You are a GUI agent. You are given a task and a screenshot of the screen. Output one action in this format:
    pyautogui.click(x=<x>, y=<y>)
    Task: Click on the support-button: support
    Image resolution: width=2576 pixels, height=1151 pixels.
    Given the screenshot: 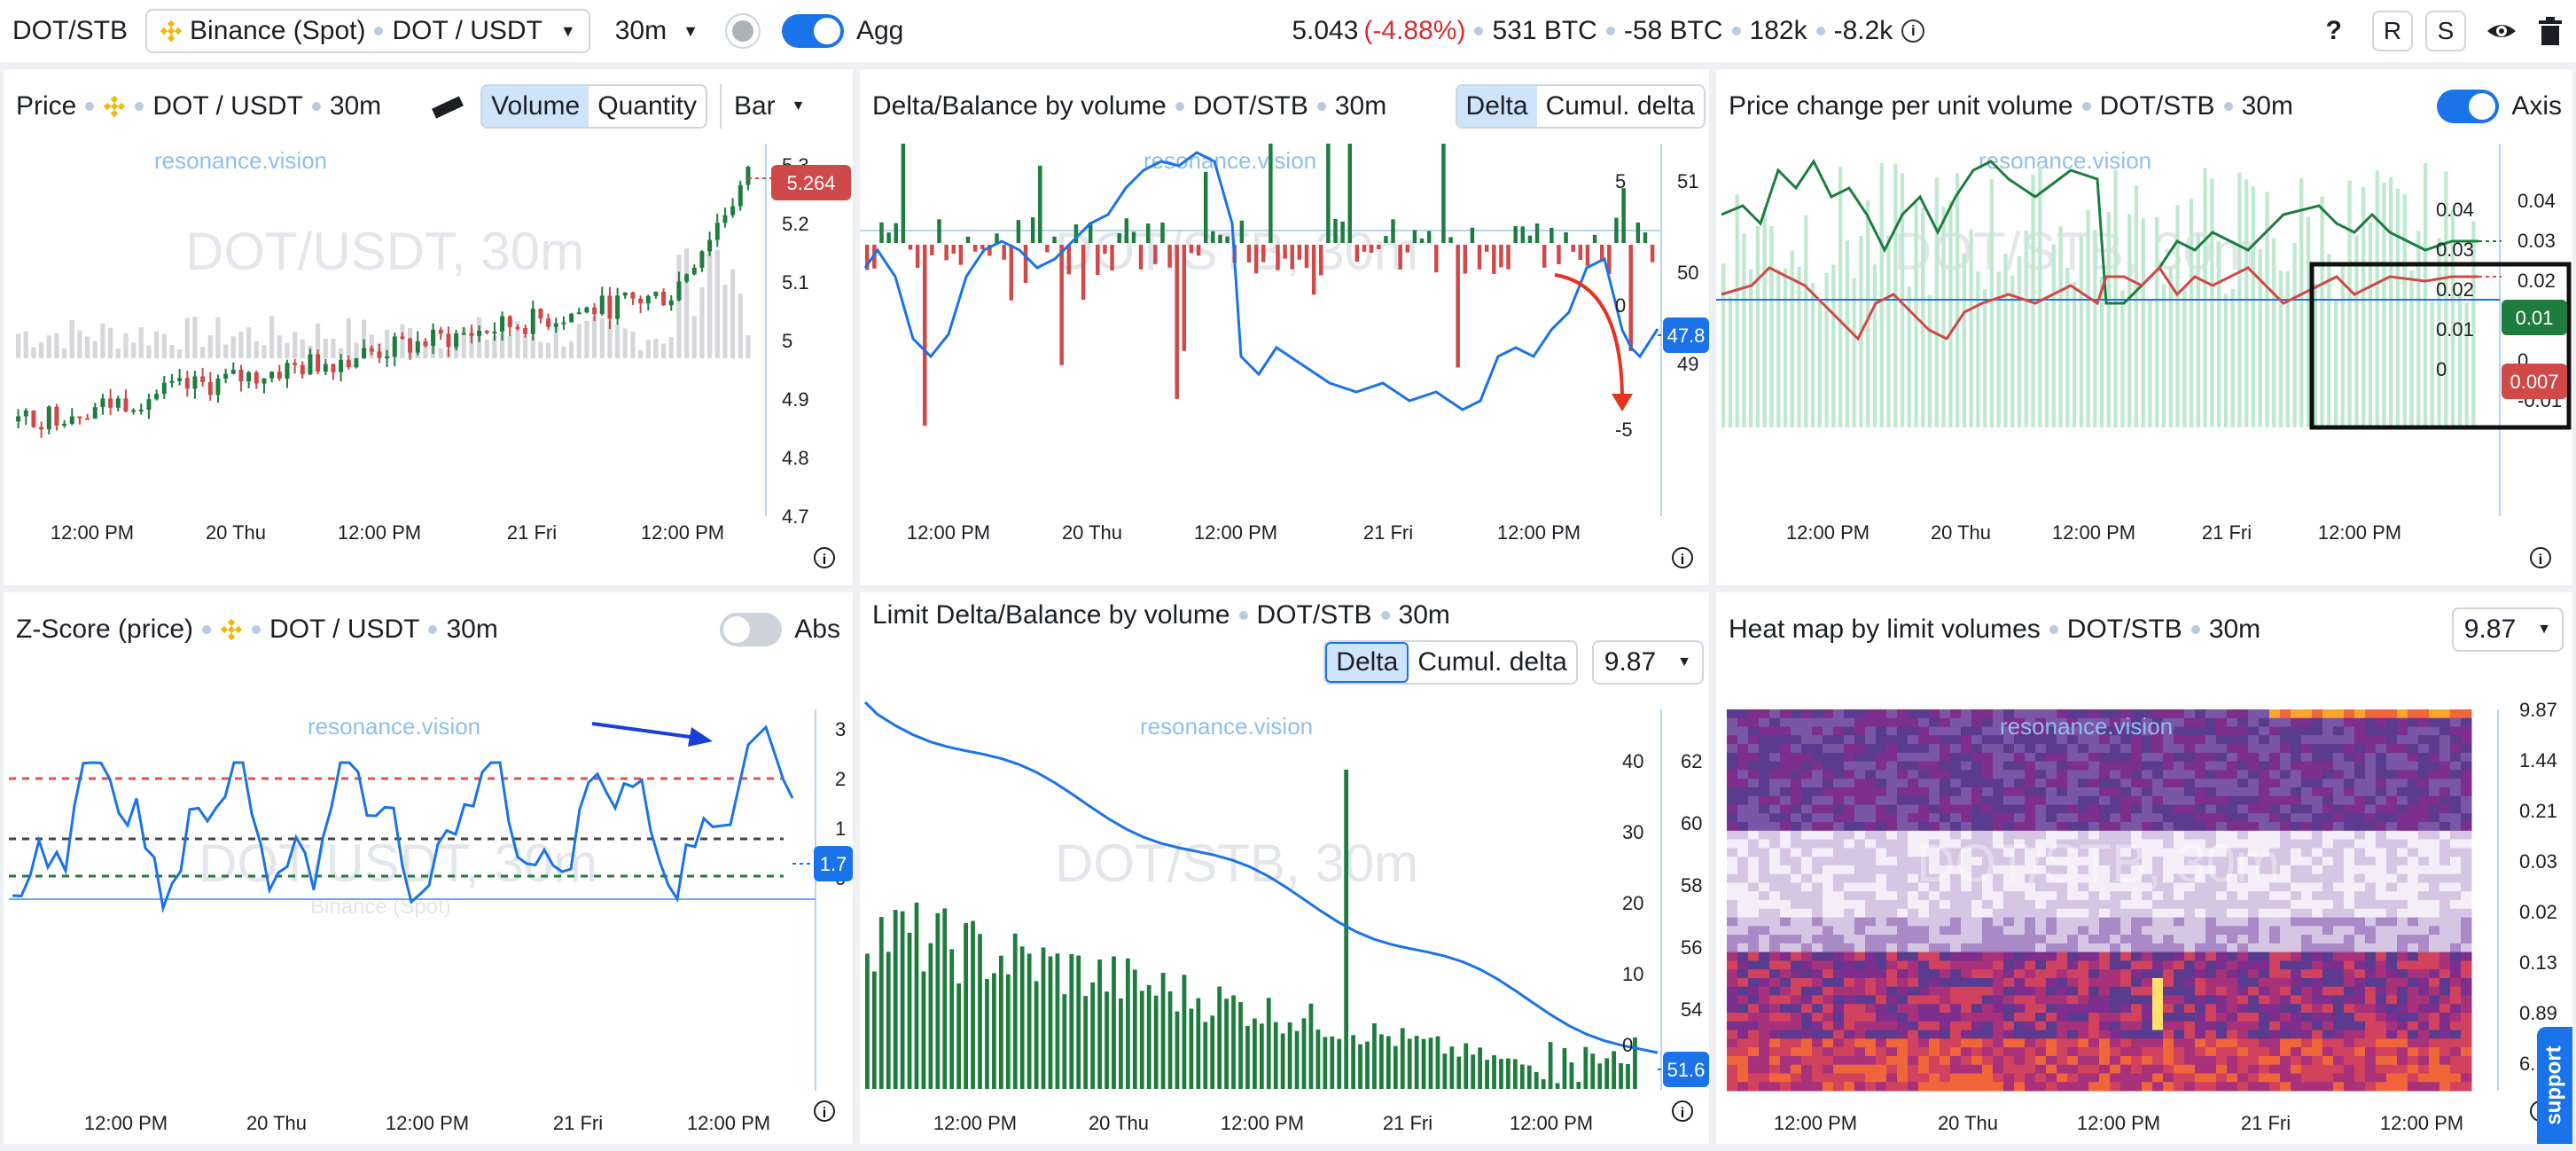 What is the action you would take?
    pyautogui.click(x=2554, y=1085)
    